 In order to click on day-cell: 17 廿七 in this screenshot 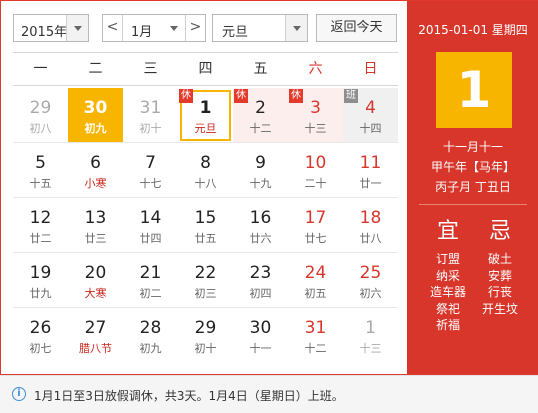, I will do `click(315, 225)`.